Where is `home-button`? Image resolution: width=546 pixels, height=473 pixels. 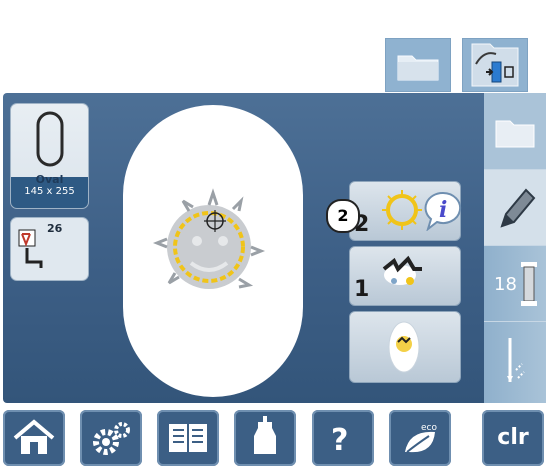
home-button is located at coordinates (34, 438).